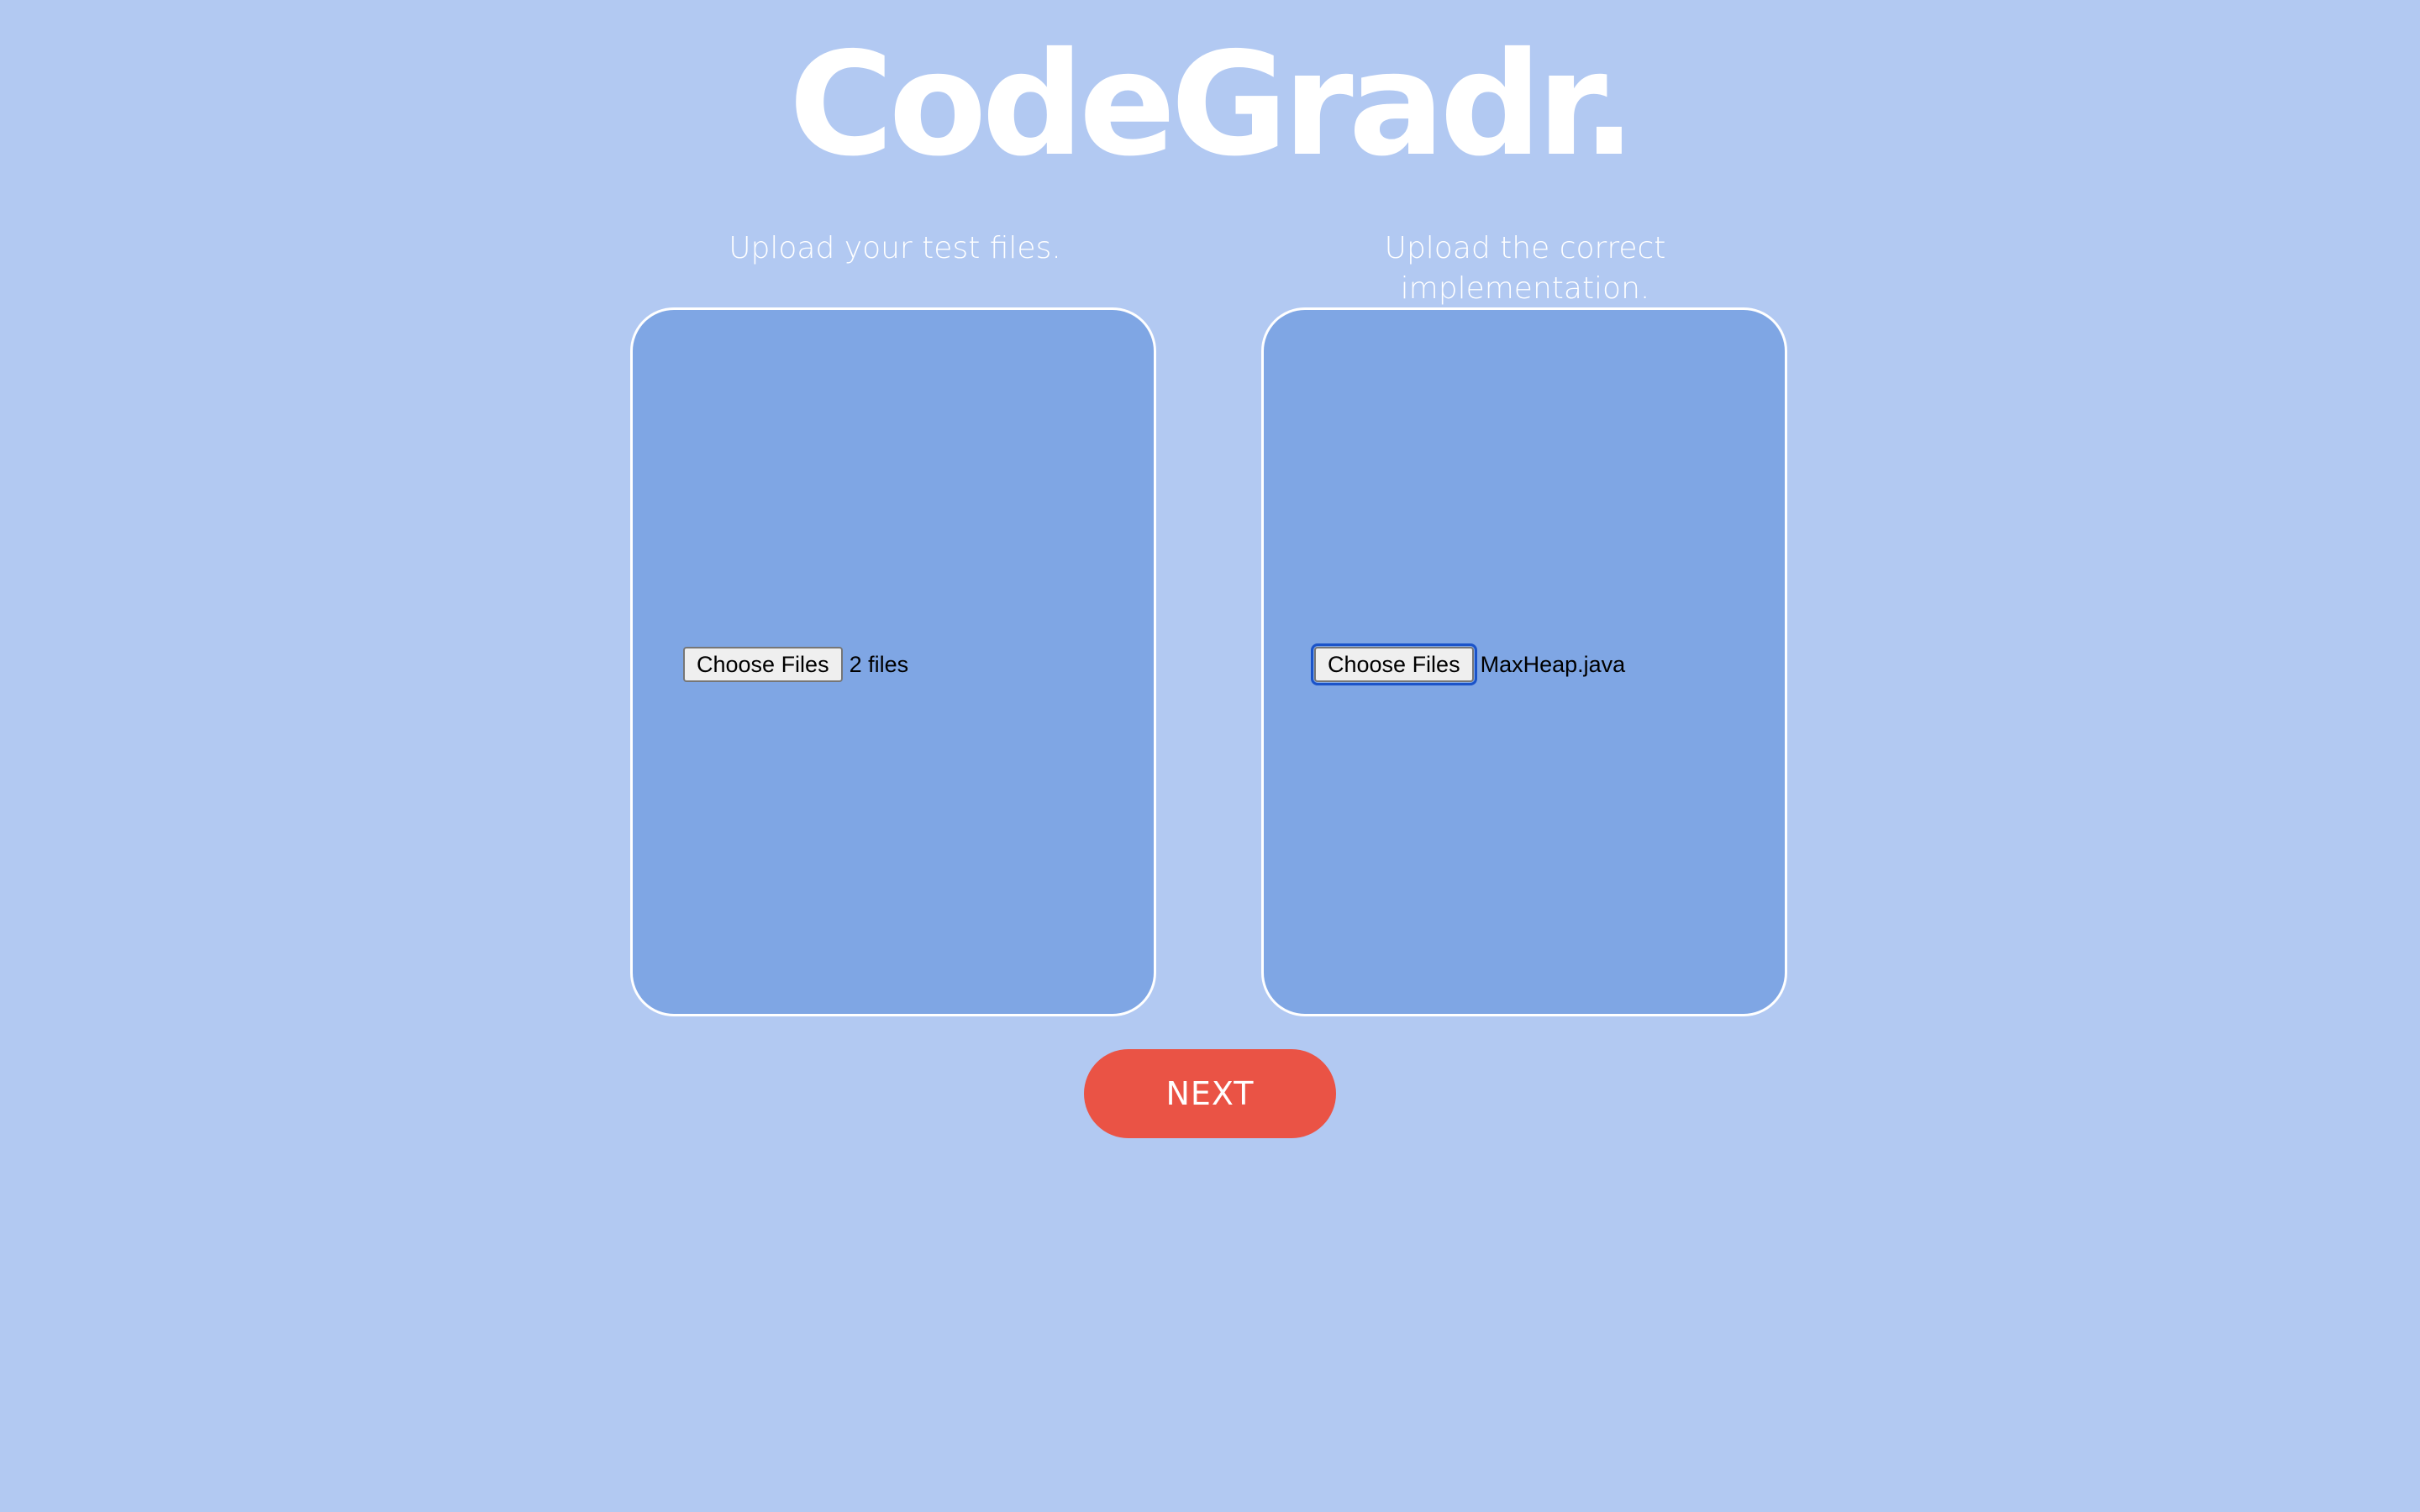 The width and height of the screenshot is (2420, 1512). Describe the element at coordinates (1210, 1093) in the screenshot. I see `next-button: NEXT` at that location.